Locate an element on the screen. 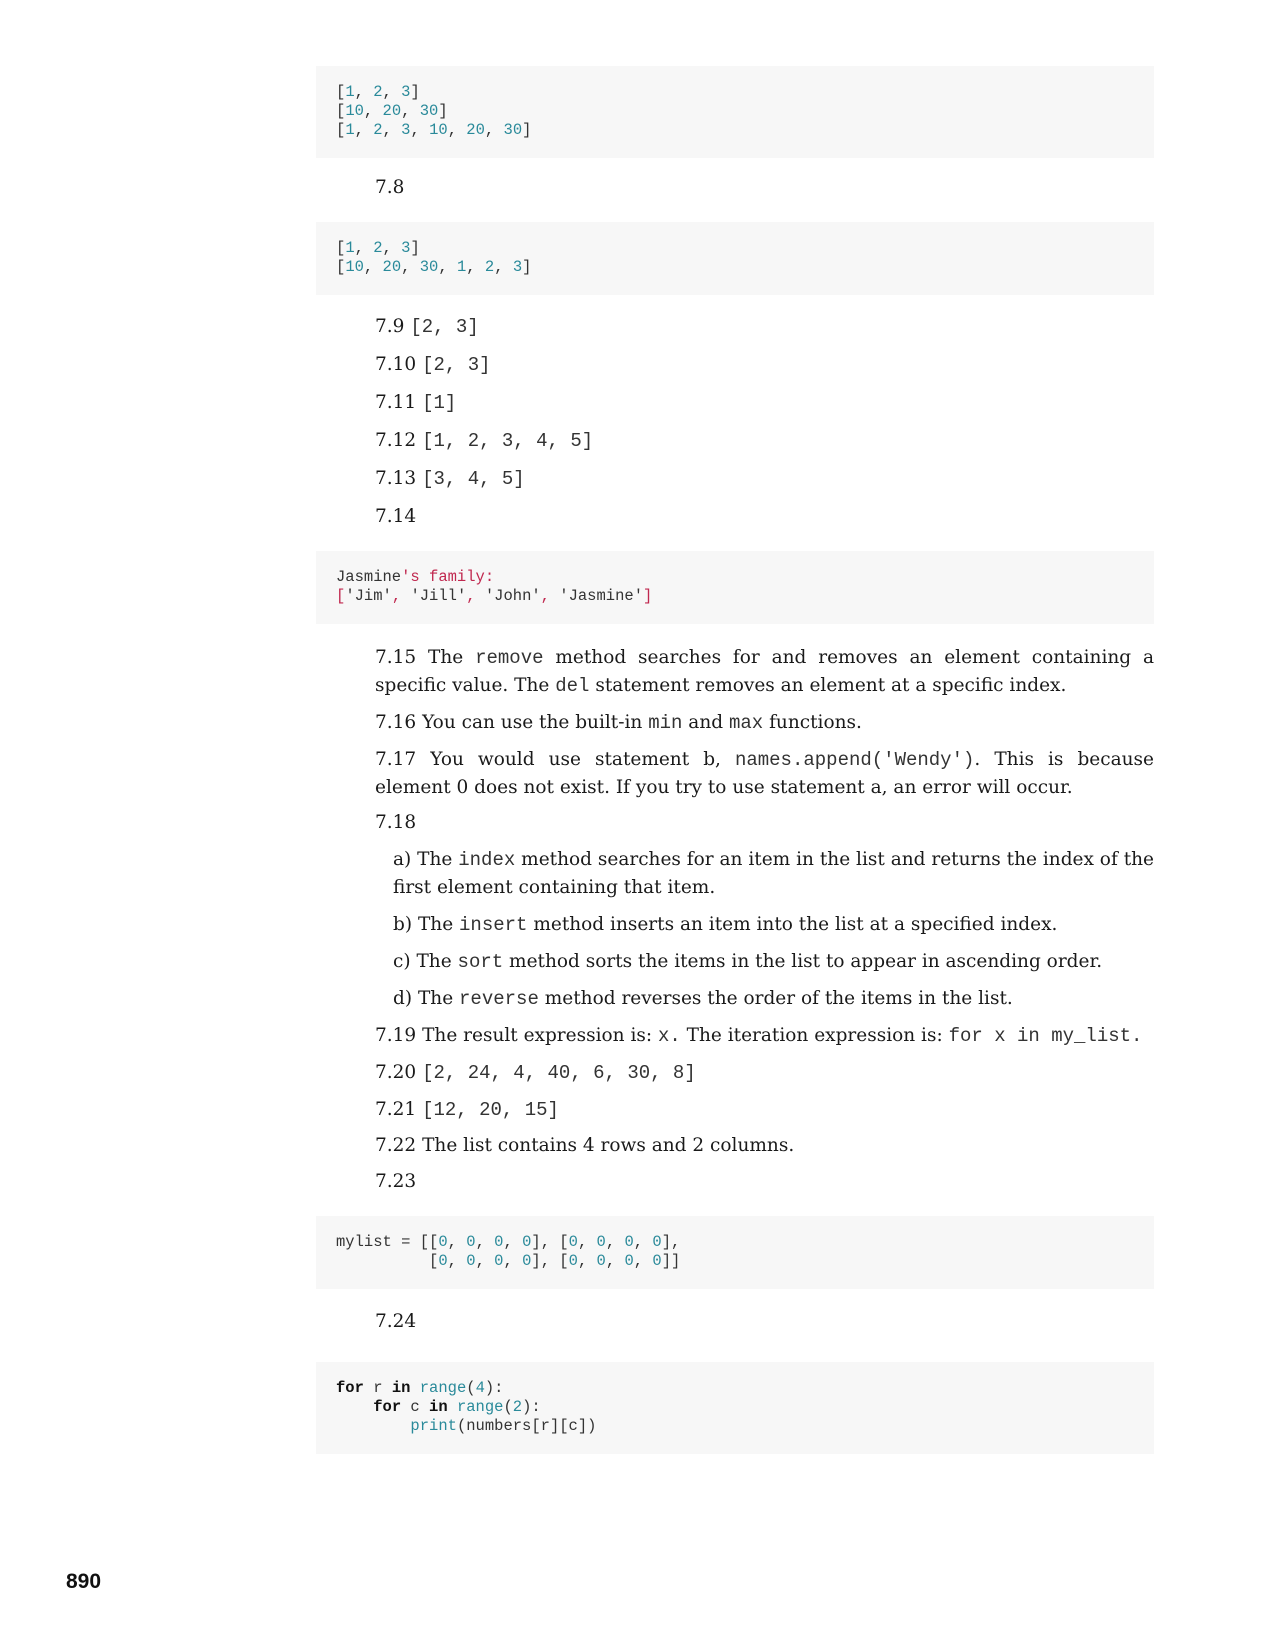 This screenshot has width=1275, height=1632. answer-code: remove is located at coordinates (509, 658).